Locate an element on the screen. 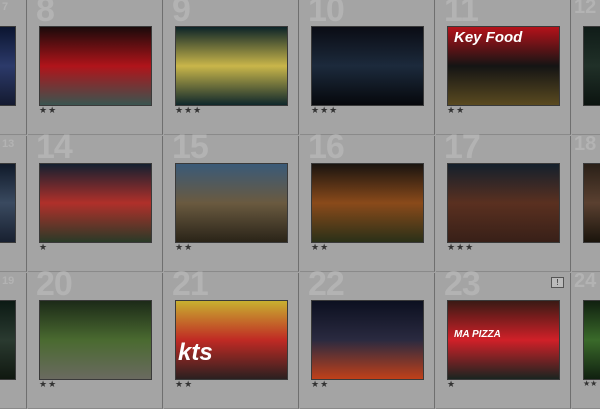 The width and height of the screenshot is (600, 409). photo-sign-text: kts is located at coordinates (195, 352).